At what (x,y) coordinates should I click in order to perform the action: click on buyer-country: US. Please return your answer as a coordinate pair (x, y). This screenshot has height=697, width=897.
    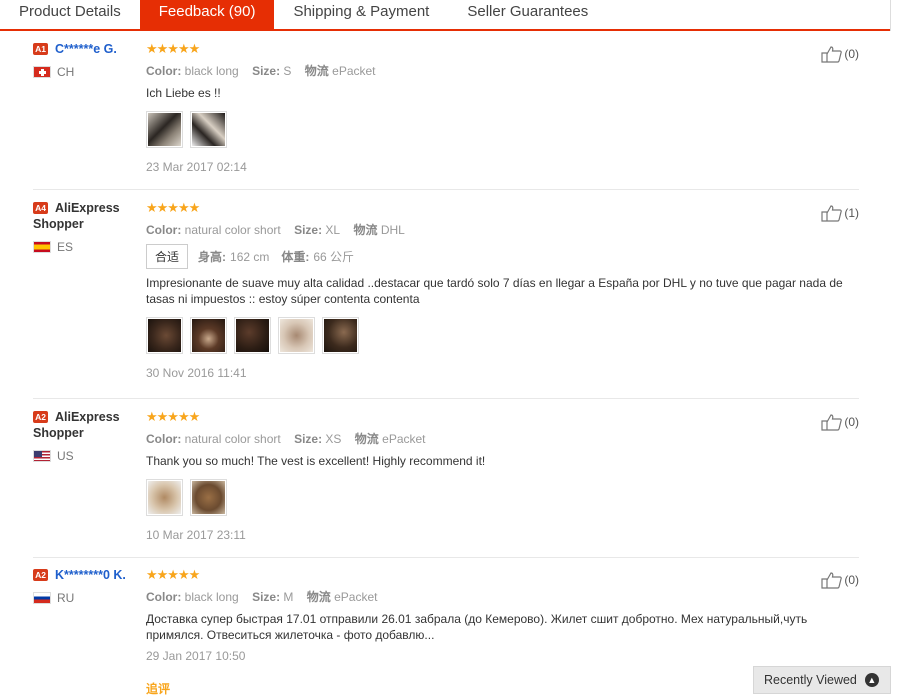
    Looking at the image, I should click on (88, 456).